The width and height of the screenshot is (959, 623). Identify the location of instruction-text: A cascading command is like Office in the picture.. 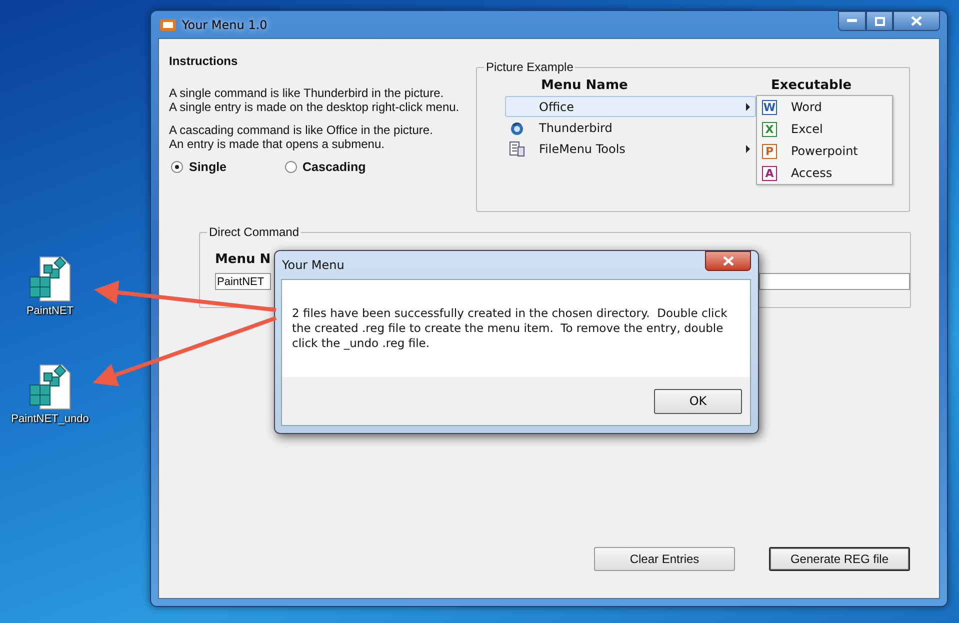
(301, 130).